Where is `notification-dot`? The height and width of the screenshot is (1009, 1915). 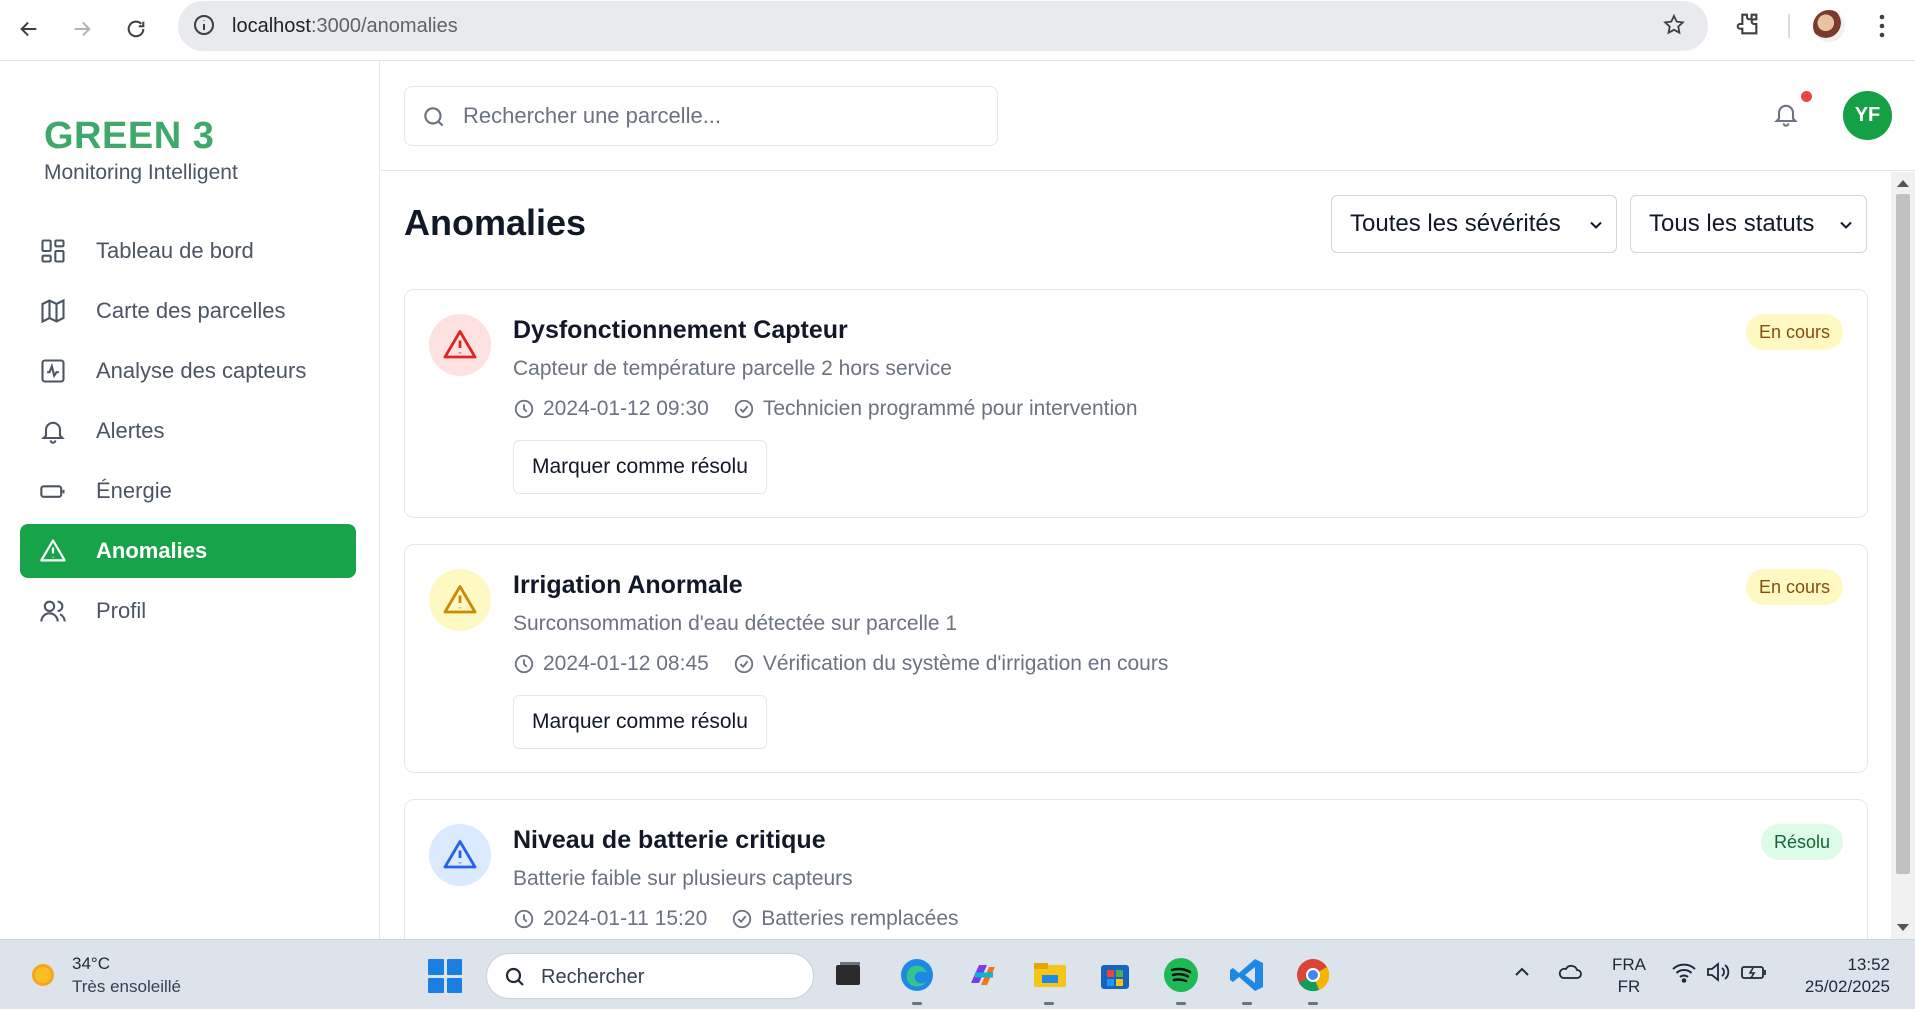 notification-dot is located at coordinates (1806, 96).